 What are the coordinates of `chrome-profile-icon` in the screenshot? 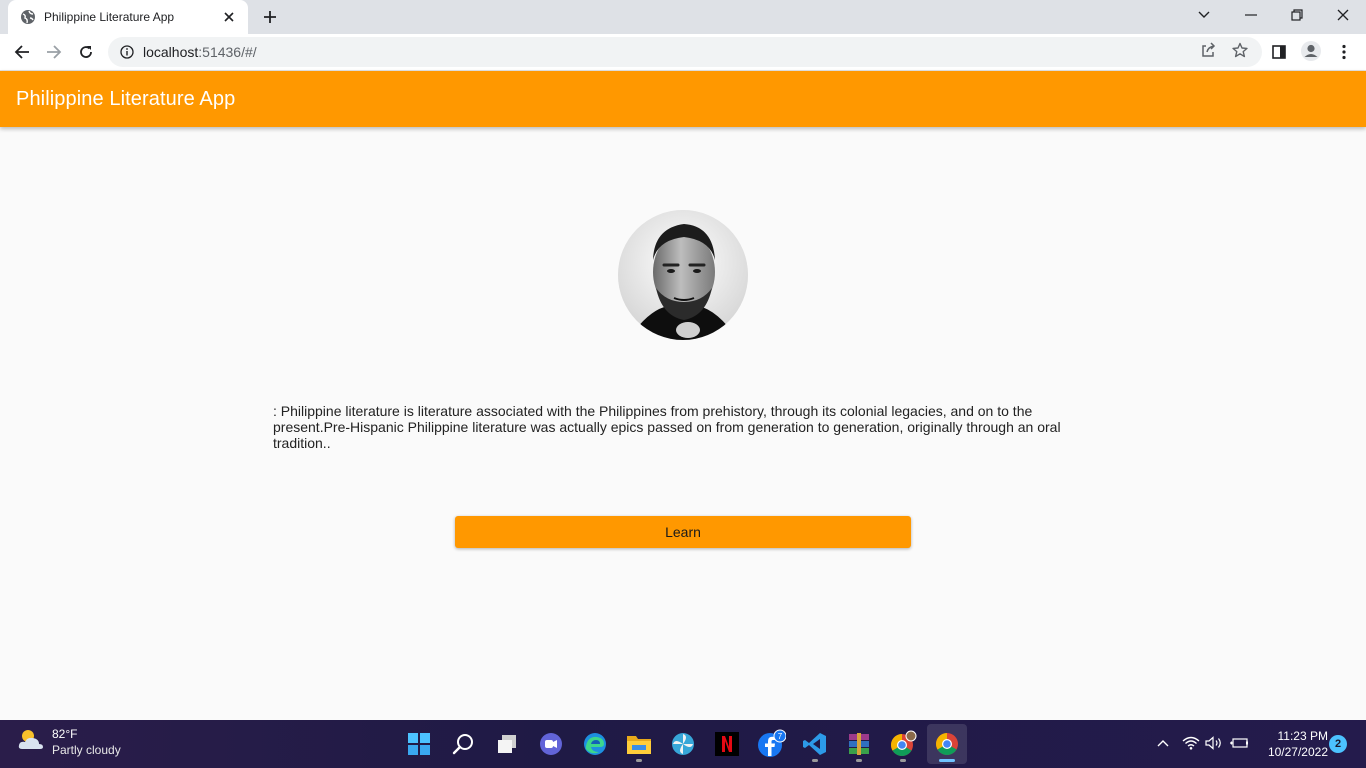 It's located at (903, 744).